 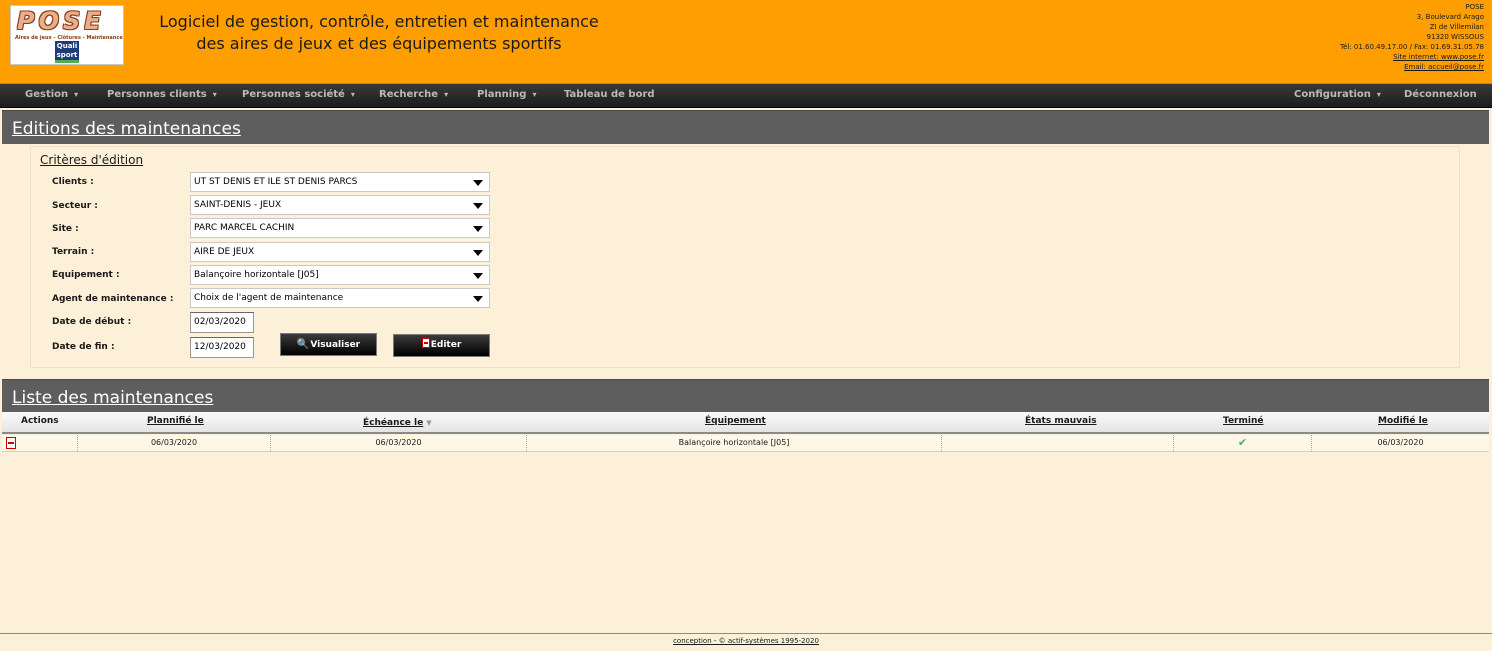 I want to click on col-modifie: Modifié le, so click(x=1403, y=421).